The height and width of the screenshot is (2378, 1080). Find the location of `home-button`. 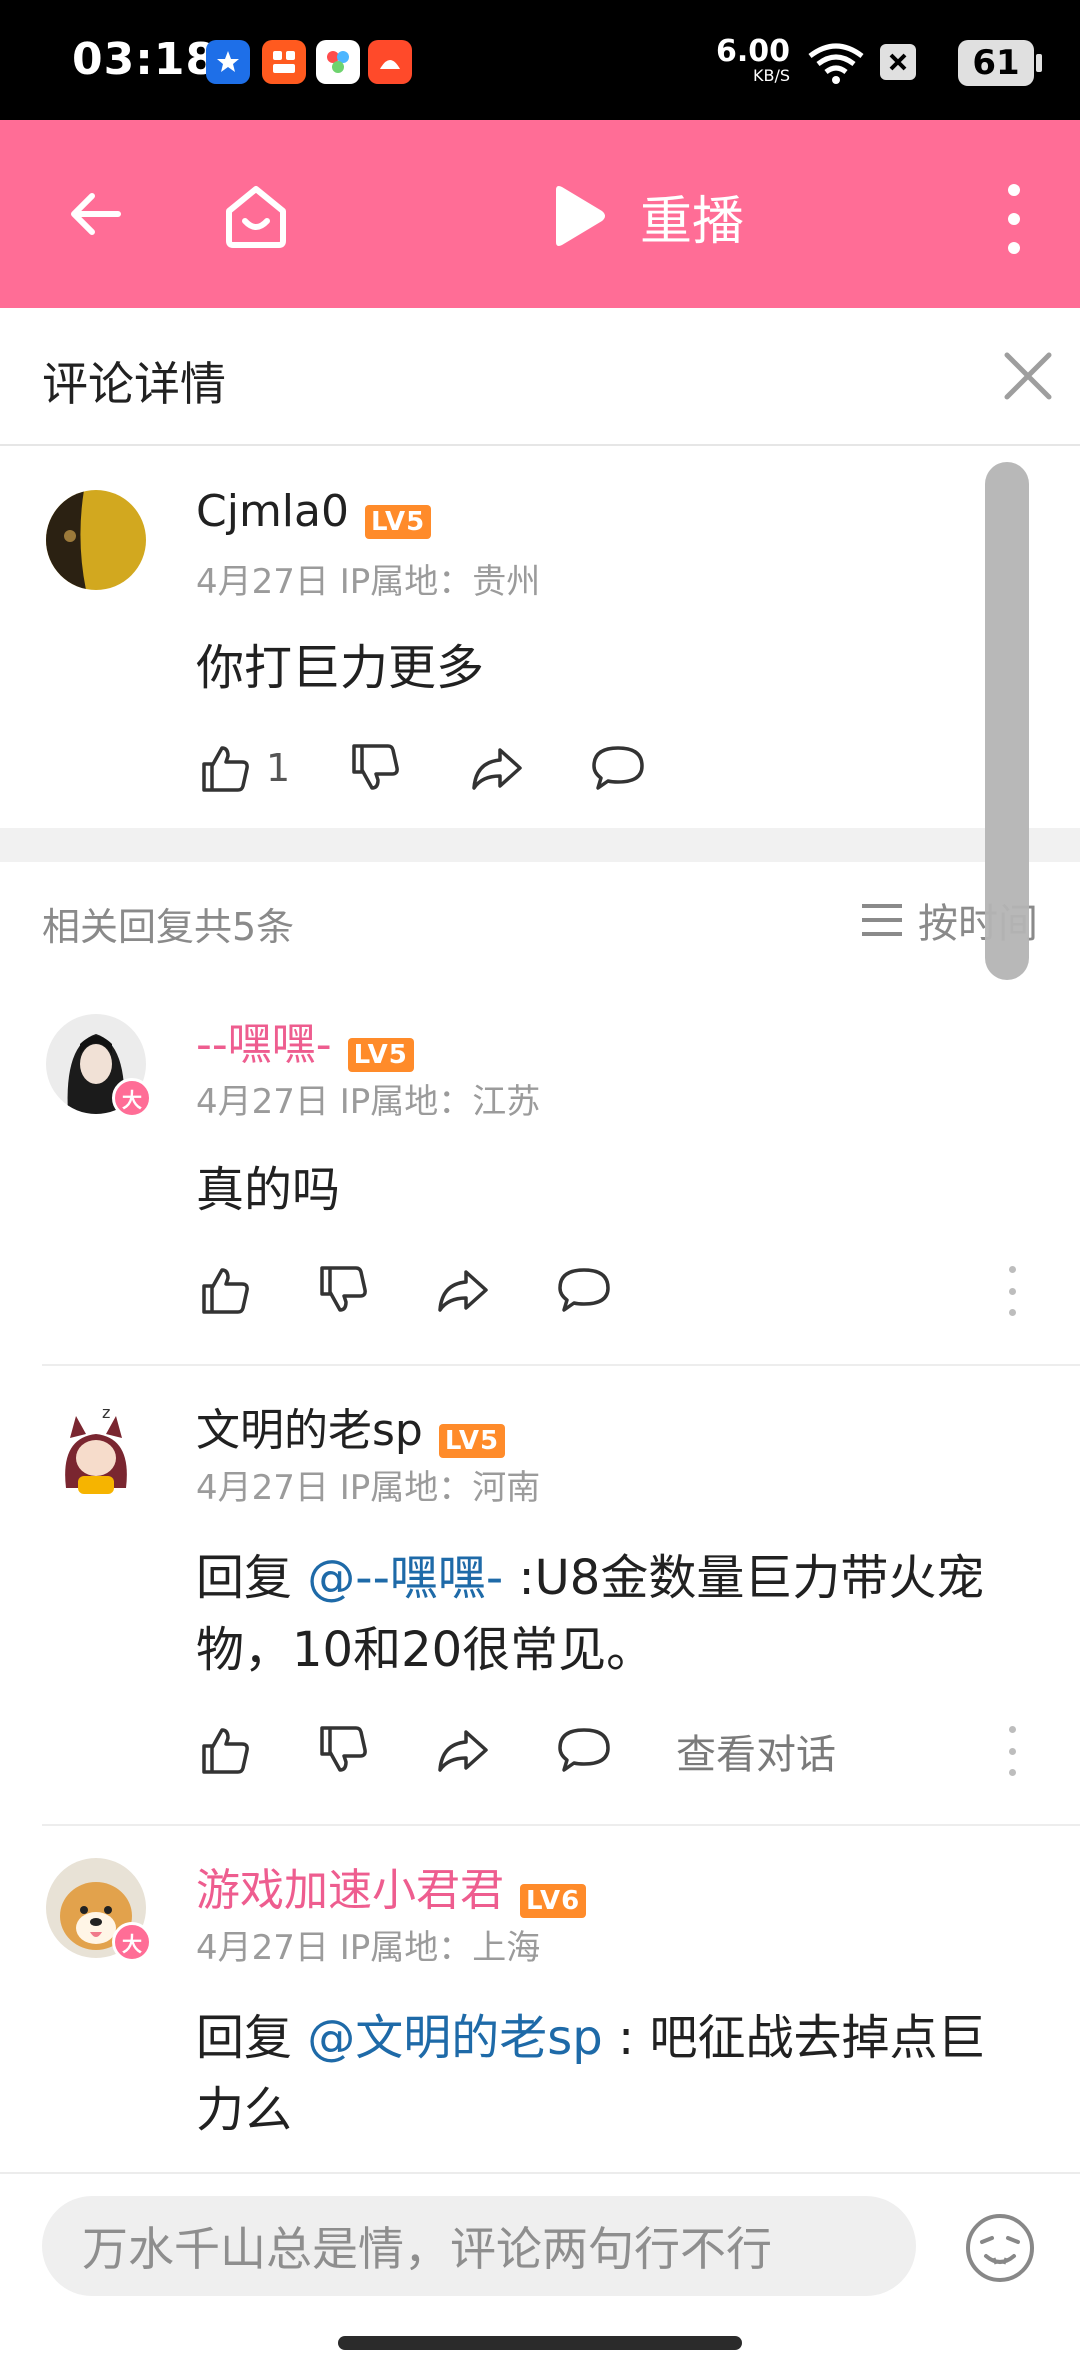

home-button is located at coordinates (256, 216).